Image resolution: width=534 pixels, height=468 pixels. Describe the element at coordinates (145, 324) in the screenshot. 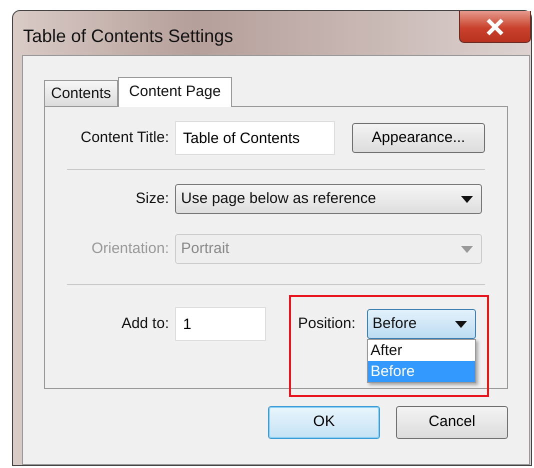

I see `field-label: Add to:` at that location.